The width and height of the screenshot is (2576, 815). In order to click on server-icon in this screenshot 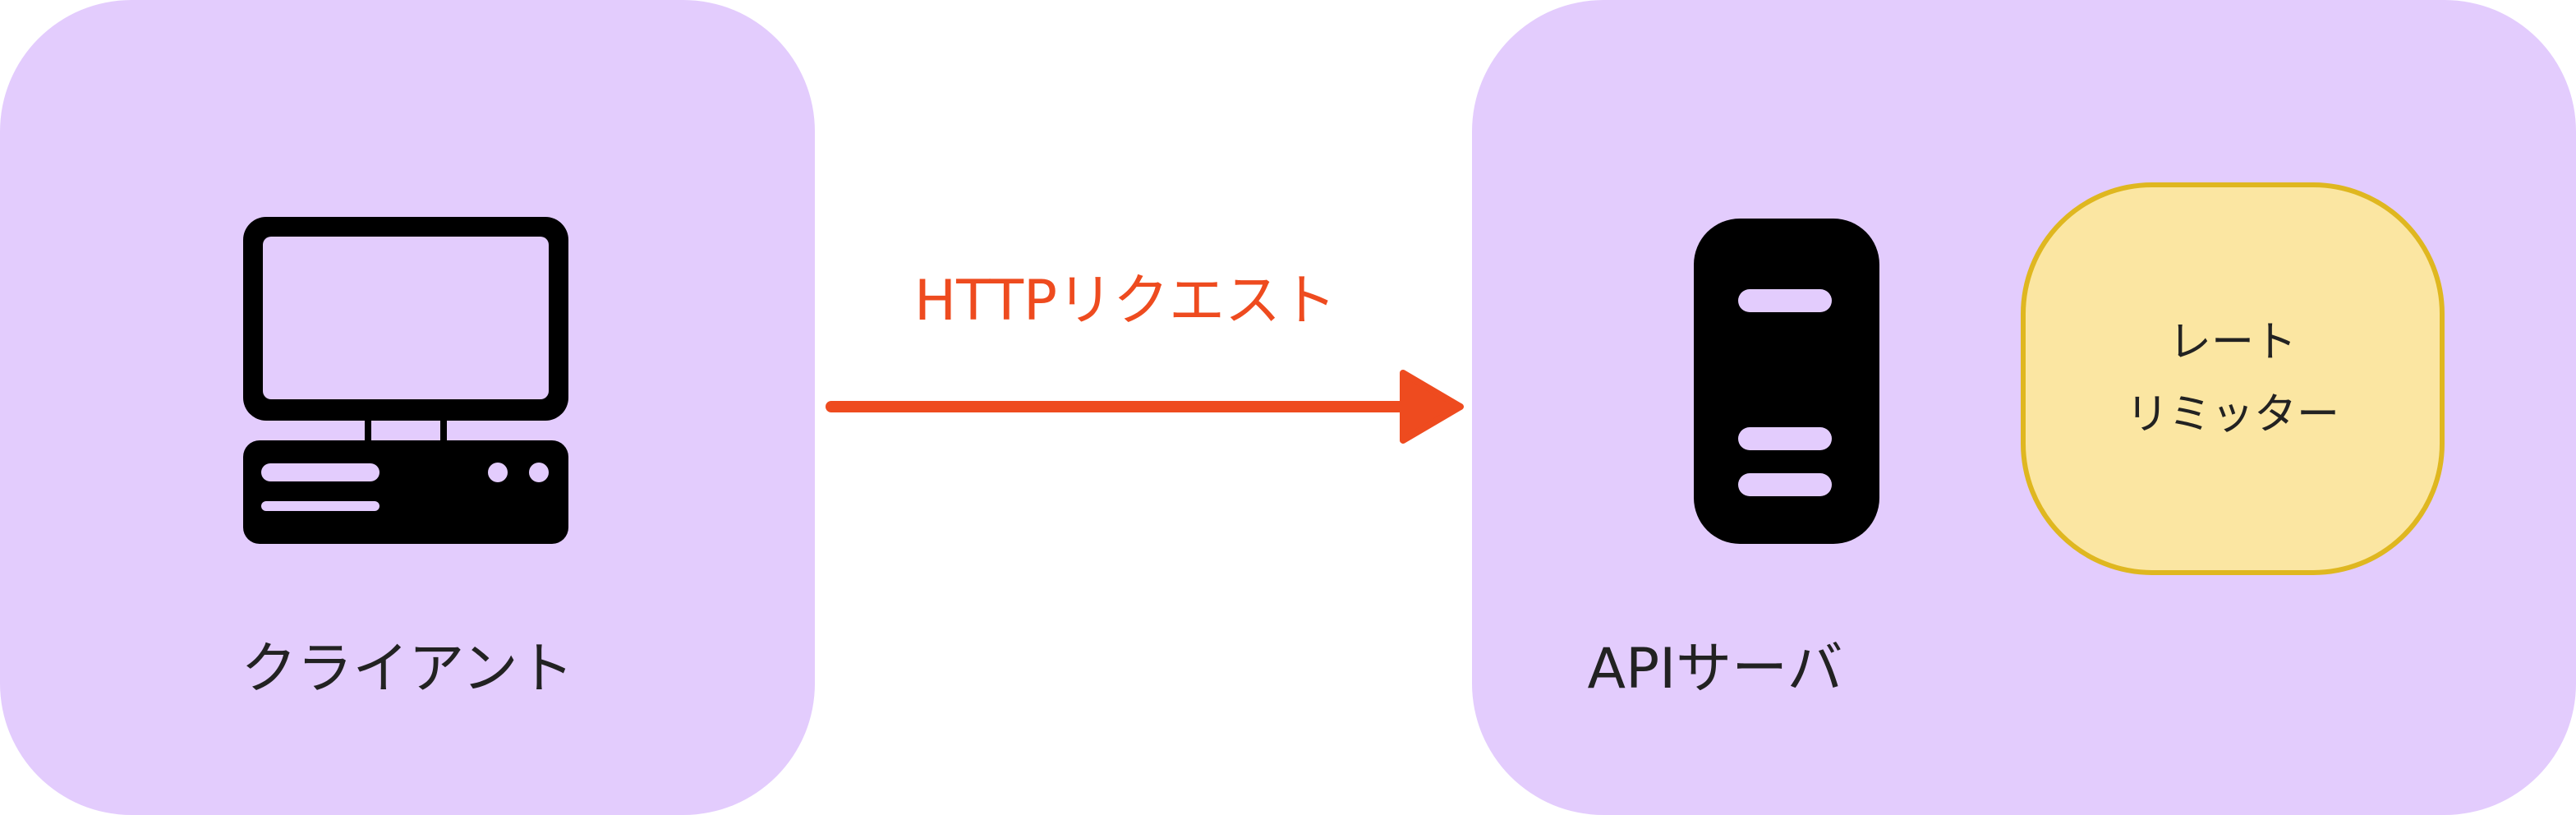, I will do `click(1786, 381)`.